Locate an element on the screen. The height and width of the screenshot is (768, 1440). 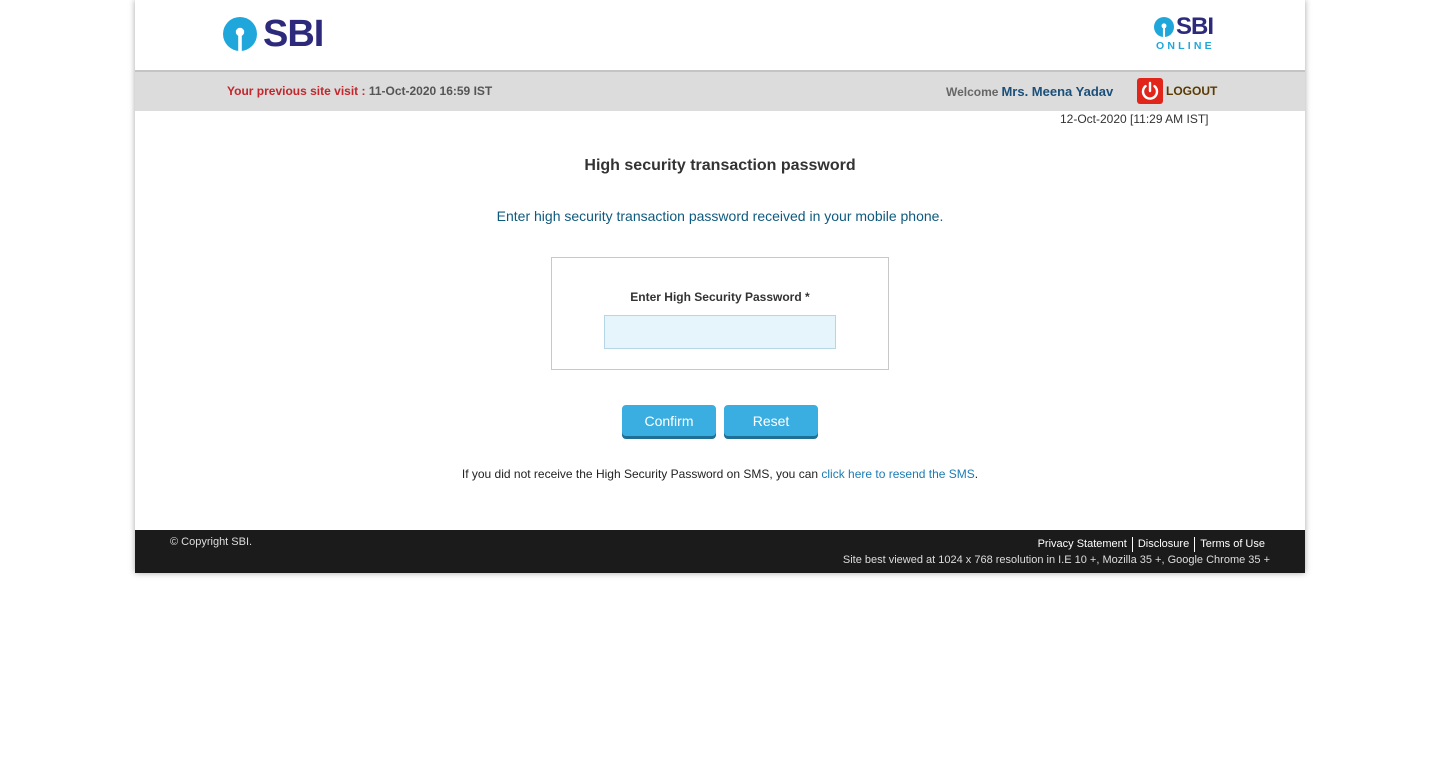
online-subtext: ONLINE is located at coordinates (1185, 46).